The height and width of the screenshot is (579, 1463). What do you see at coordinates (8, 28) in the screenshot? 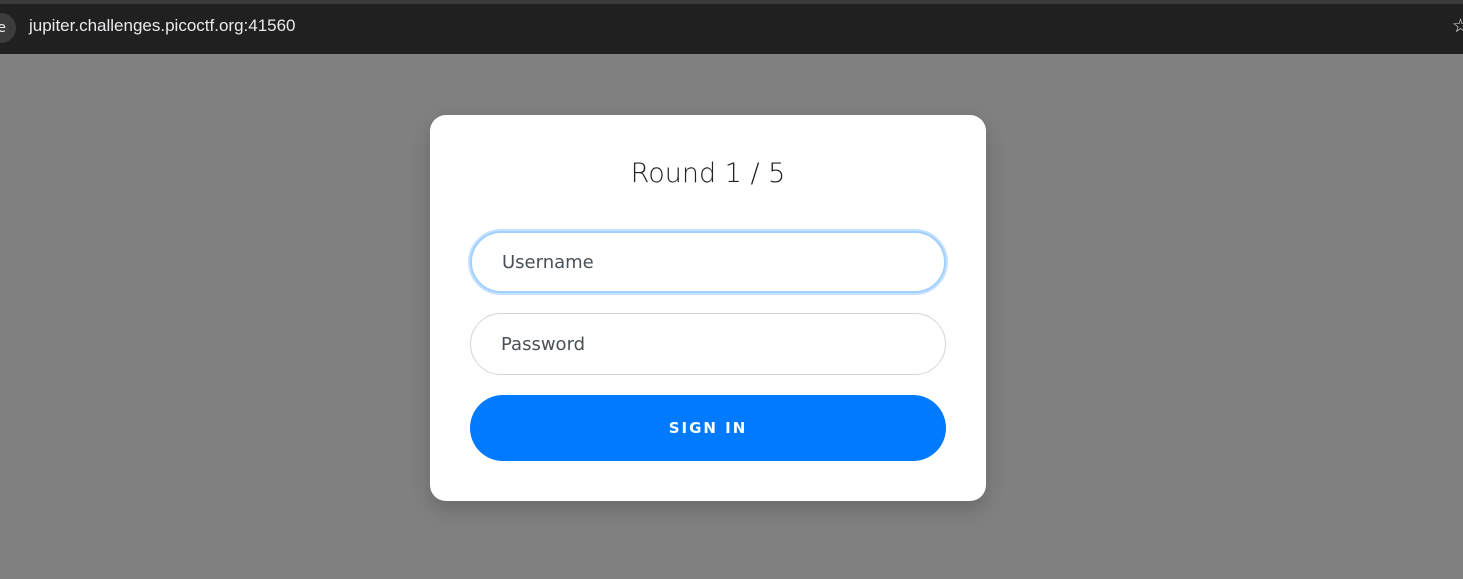
I see `site-info-icon: e` at bounding box center [8, 28].